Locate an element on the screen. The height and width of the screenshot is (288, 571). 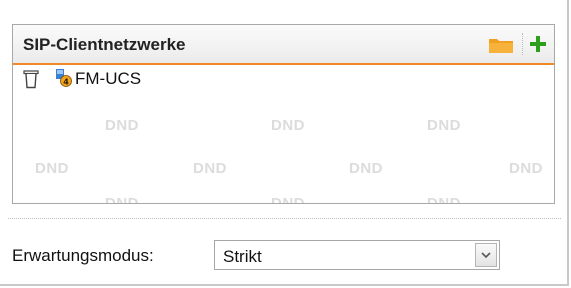
panel-title: SIP-Clientnetzwerke is located at coordinates (104, 44).